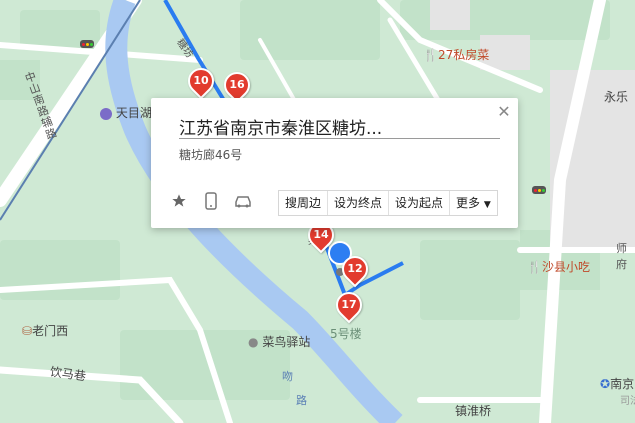  Describe the element at coordinates (456, 54) in the screenshot. I see `poi-label-27-restaurant: 🍴27私房菜` at that location.